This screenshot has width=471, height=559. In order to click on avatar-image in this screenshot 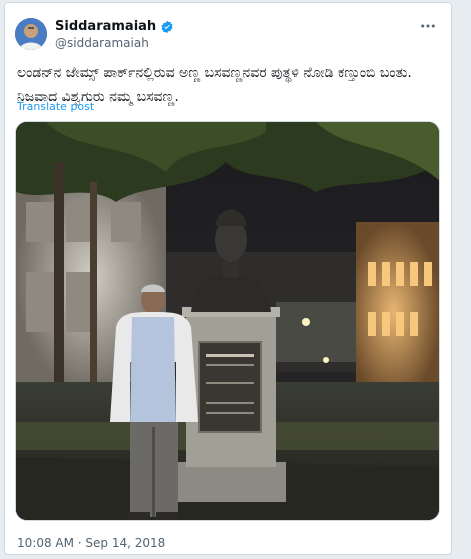, I will do `click(31, 34)`.